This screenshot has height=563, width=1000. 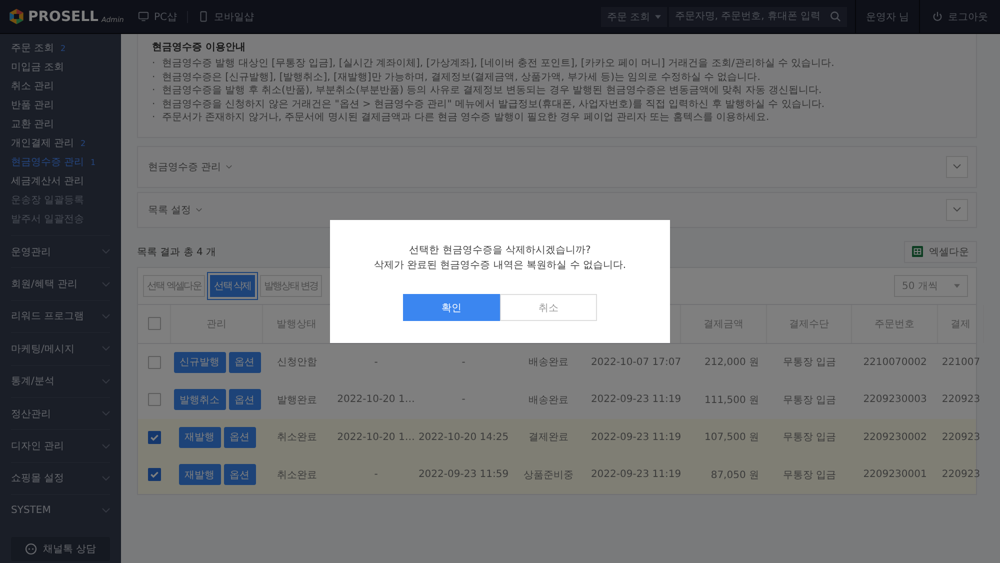 I want to click on notice-line: 현금영수증을 발행 후 취소(반품), 부분취소(부분반품) 등의 사유로 결제정보 변동되는 경우 발행된 현금영수증은 변동금액에 맞춰 자동 갱신됩니다., so click(x=492, y=91).